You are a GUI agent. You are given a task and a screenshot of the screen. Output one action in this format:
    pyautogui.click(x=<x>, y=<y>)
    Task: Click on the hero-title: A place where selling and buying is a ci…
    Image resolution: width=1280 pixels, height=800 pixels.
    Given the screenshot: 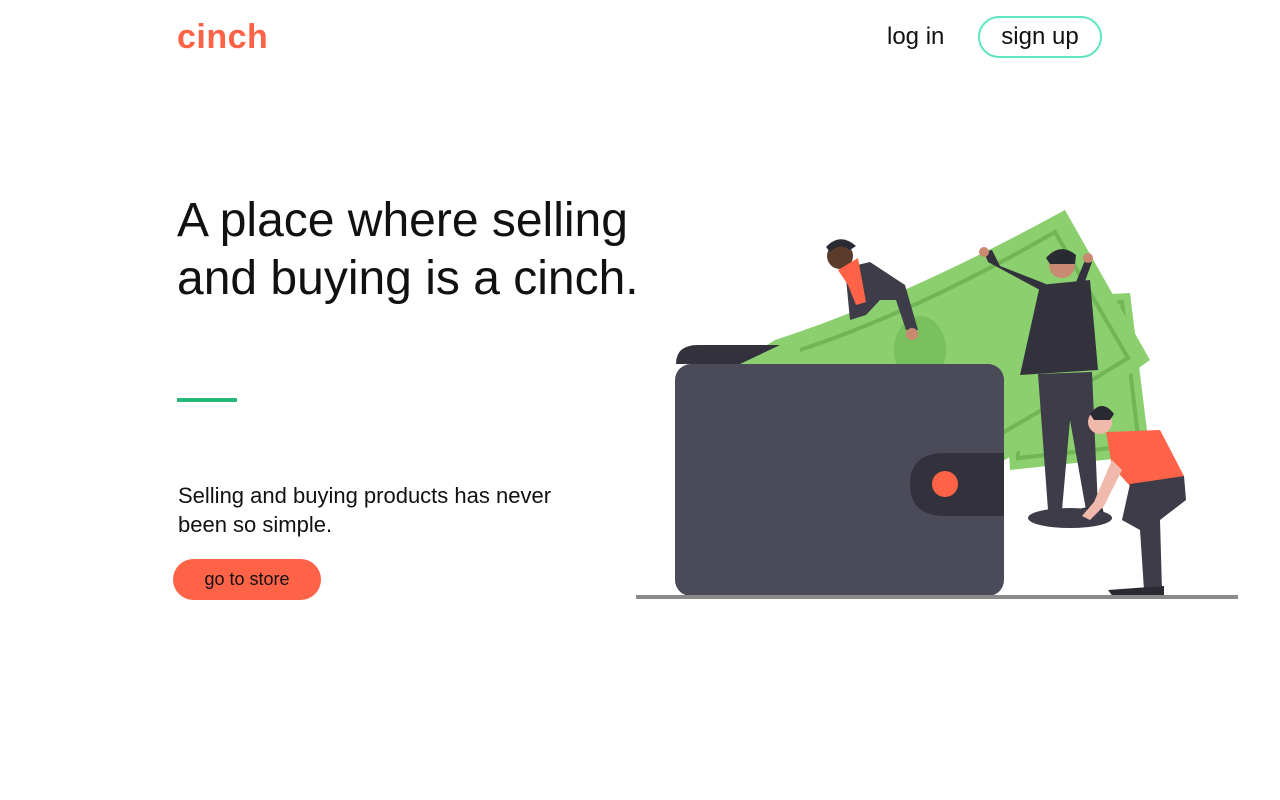 What is the action you would take?
    pyautogui.click(x=408, y=249)
    